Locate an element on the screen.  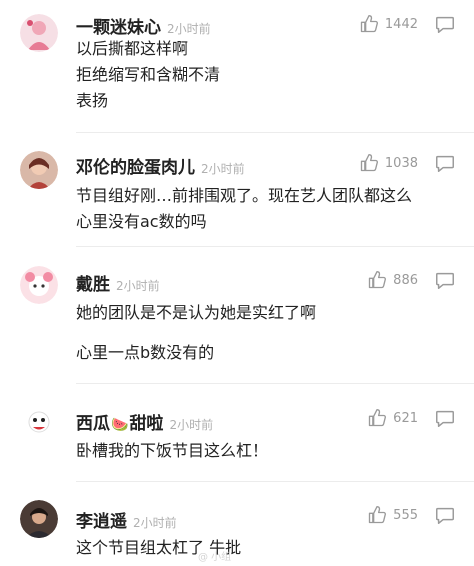
username: 西瓜 is located at coordinates (93, 421).